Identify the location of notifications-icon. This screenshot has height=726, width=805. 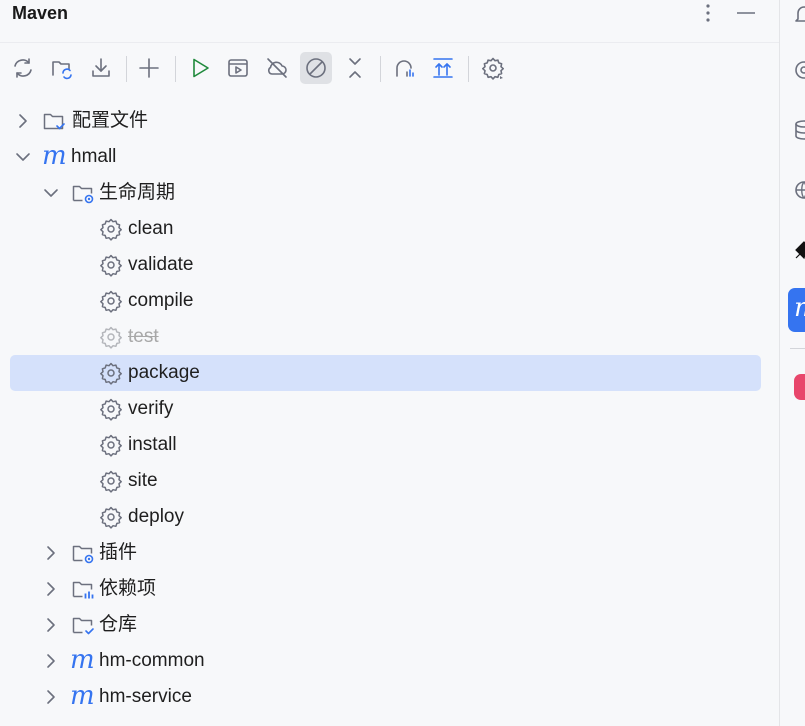
(798, 14).